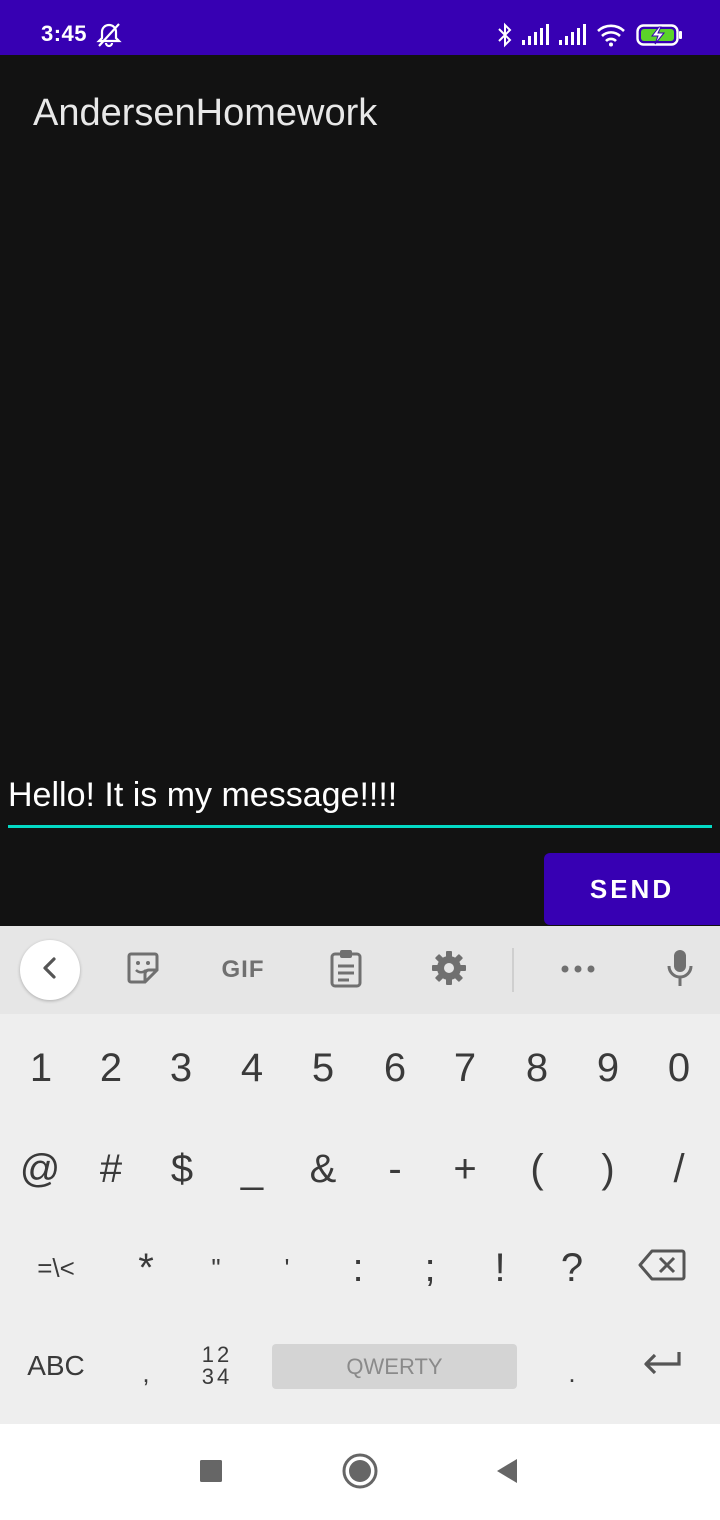 This screenshot has width=720, height=1520. I want to click on gif-button: GIF, so click(243, 970).